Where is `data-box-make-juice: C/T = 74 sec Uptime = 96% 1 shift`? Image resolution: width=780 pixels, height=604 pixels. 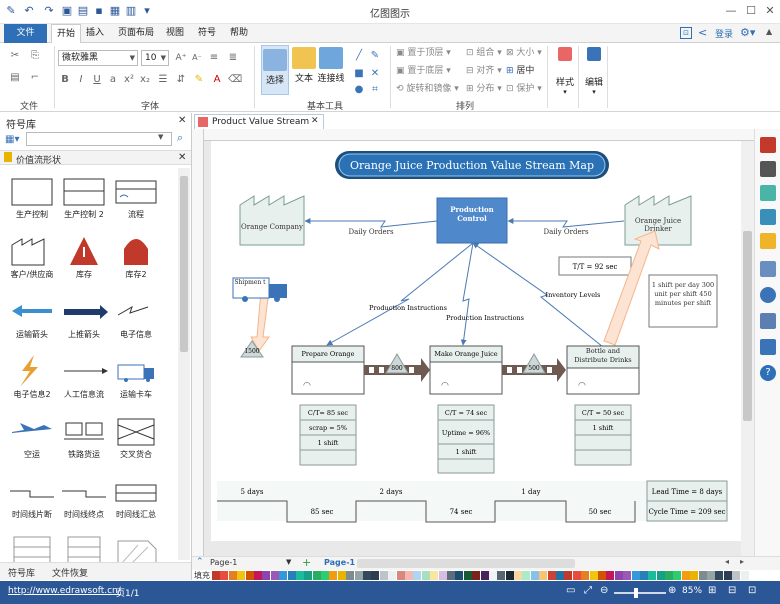
data-box-make-juice: C/T = 74 sec Uptime = 96% 1 shift is located at coordinates (466, 439).